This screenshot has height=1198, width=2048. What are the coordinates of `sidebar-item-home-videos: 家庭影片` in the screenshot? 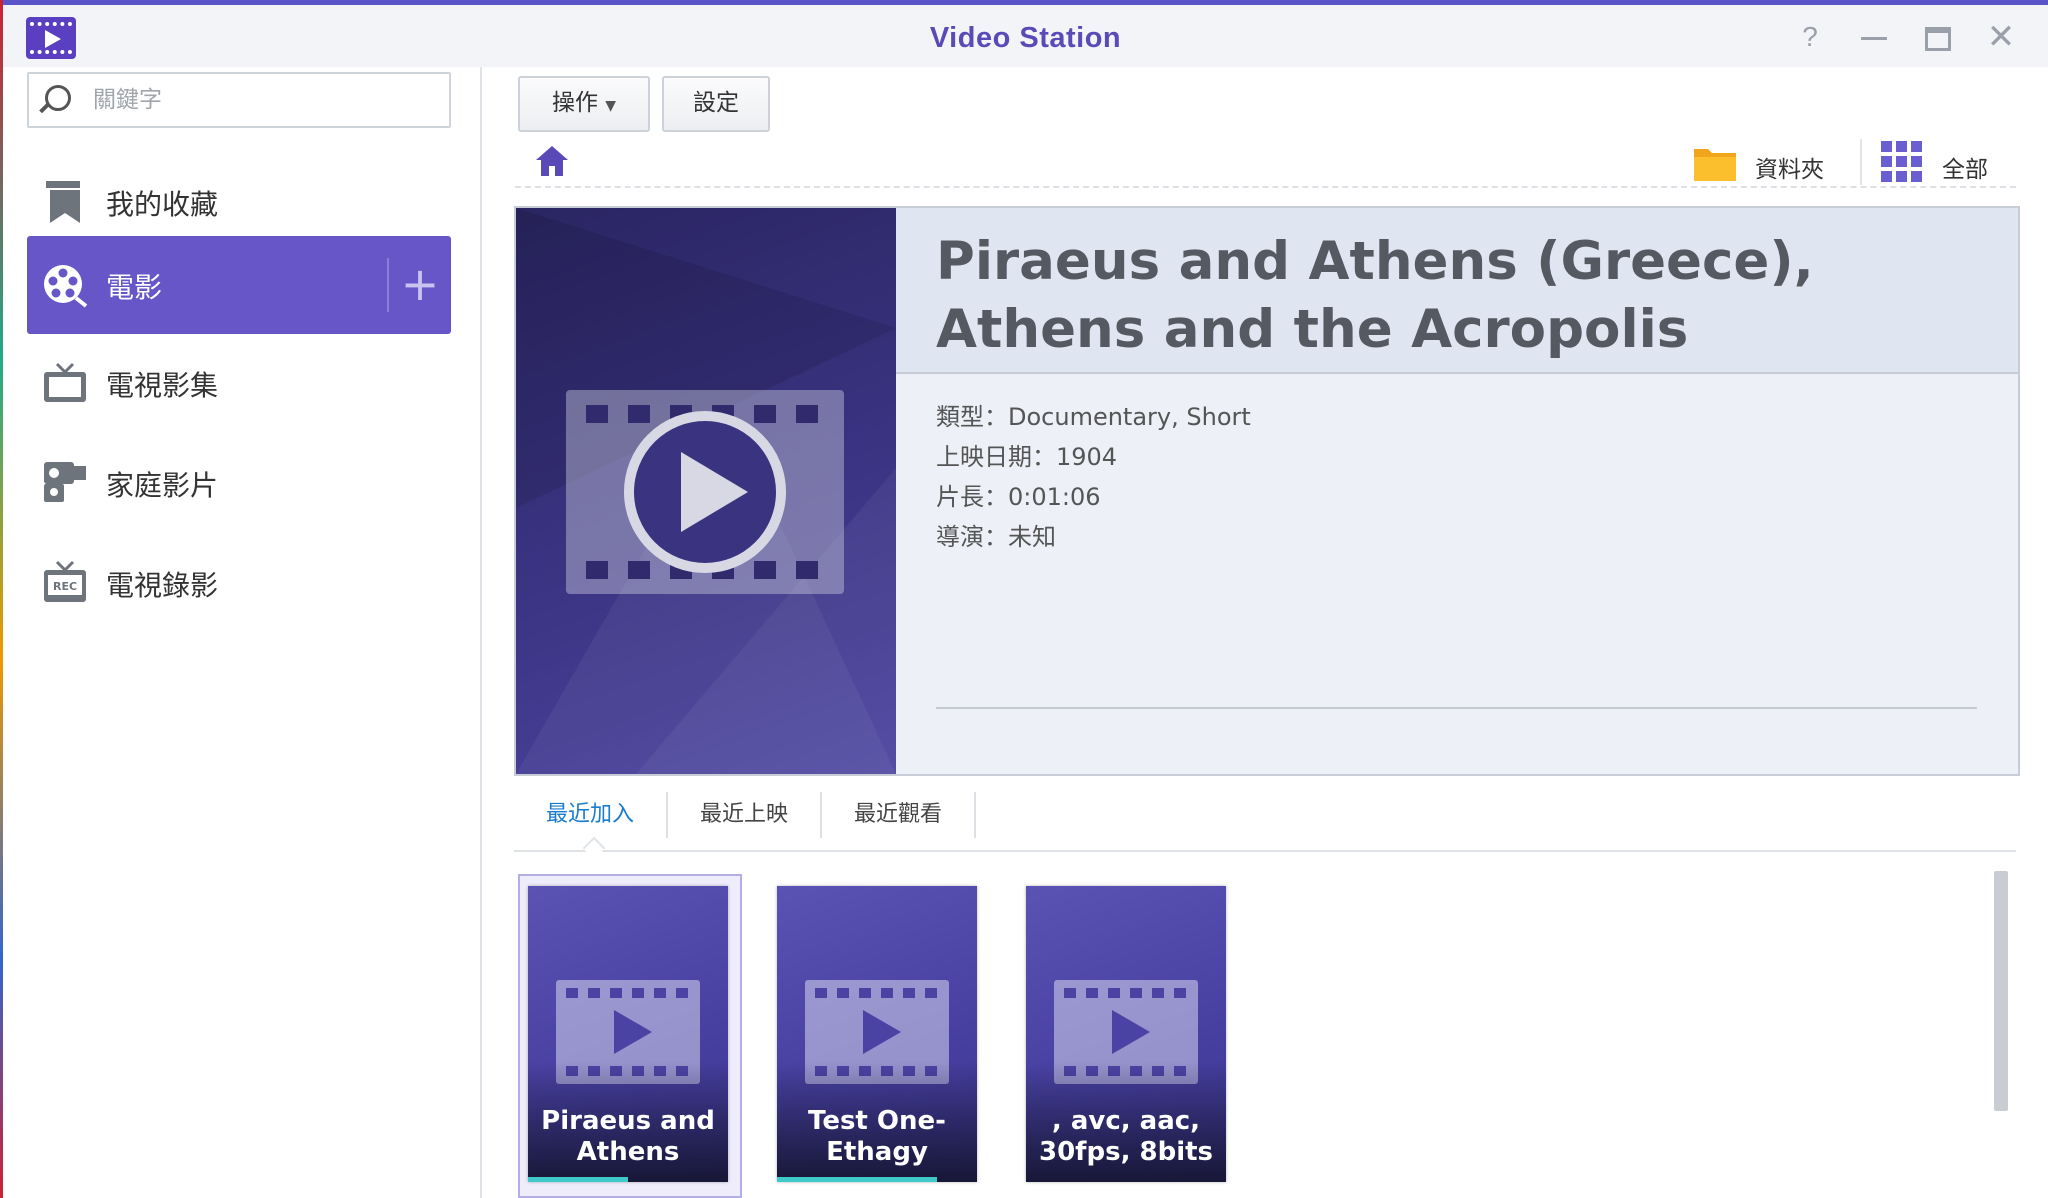 It's located at (239, 483).